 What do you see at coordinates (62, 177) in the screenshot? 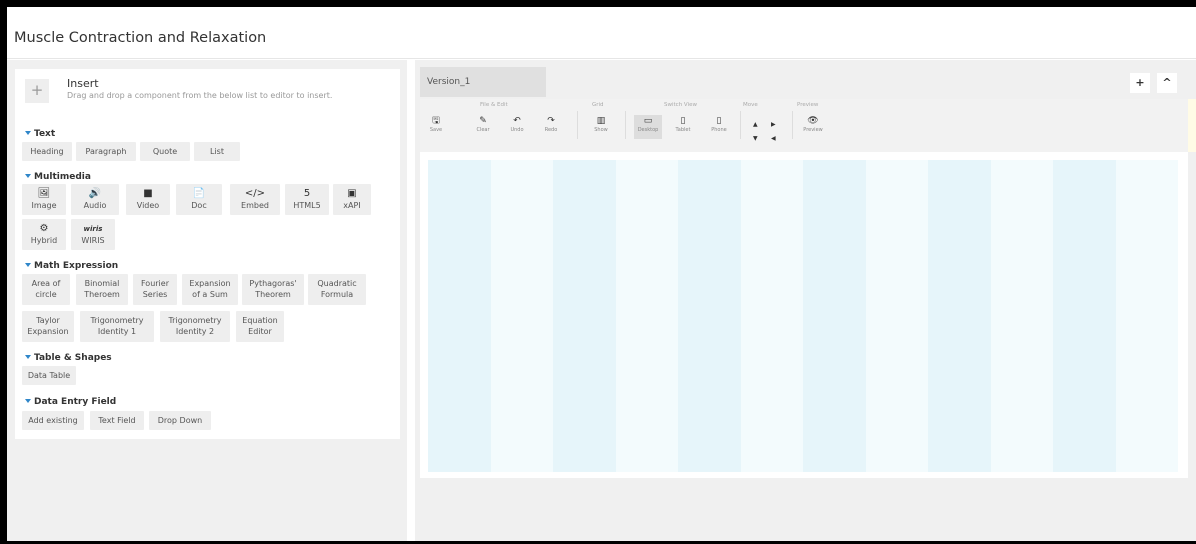
I see `section-multimedia-label: Multimedia` at bounding box center [62, 177].